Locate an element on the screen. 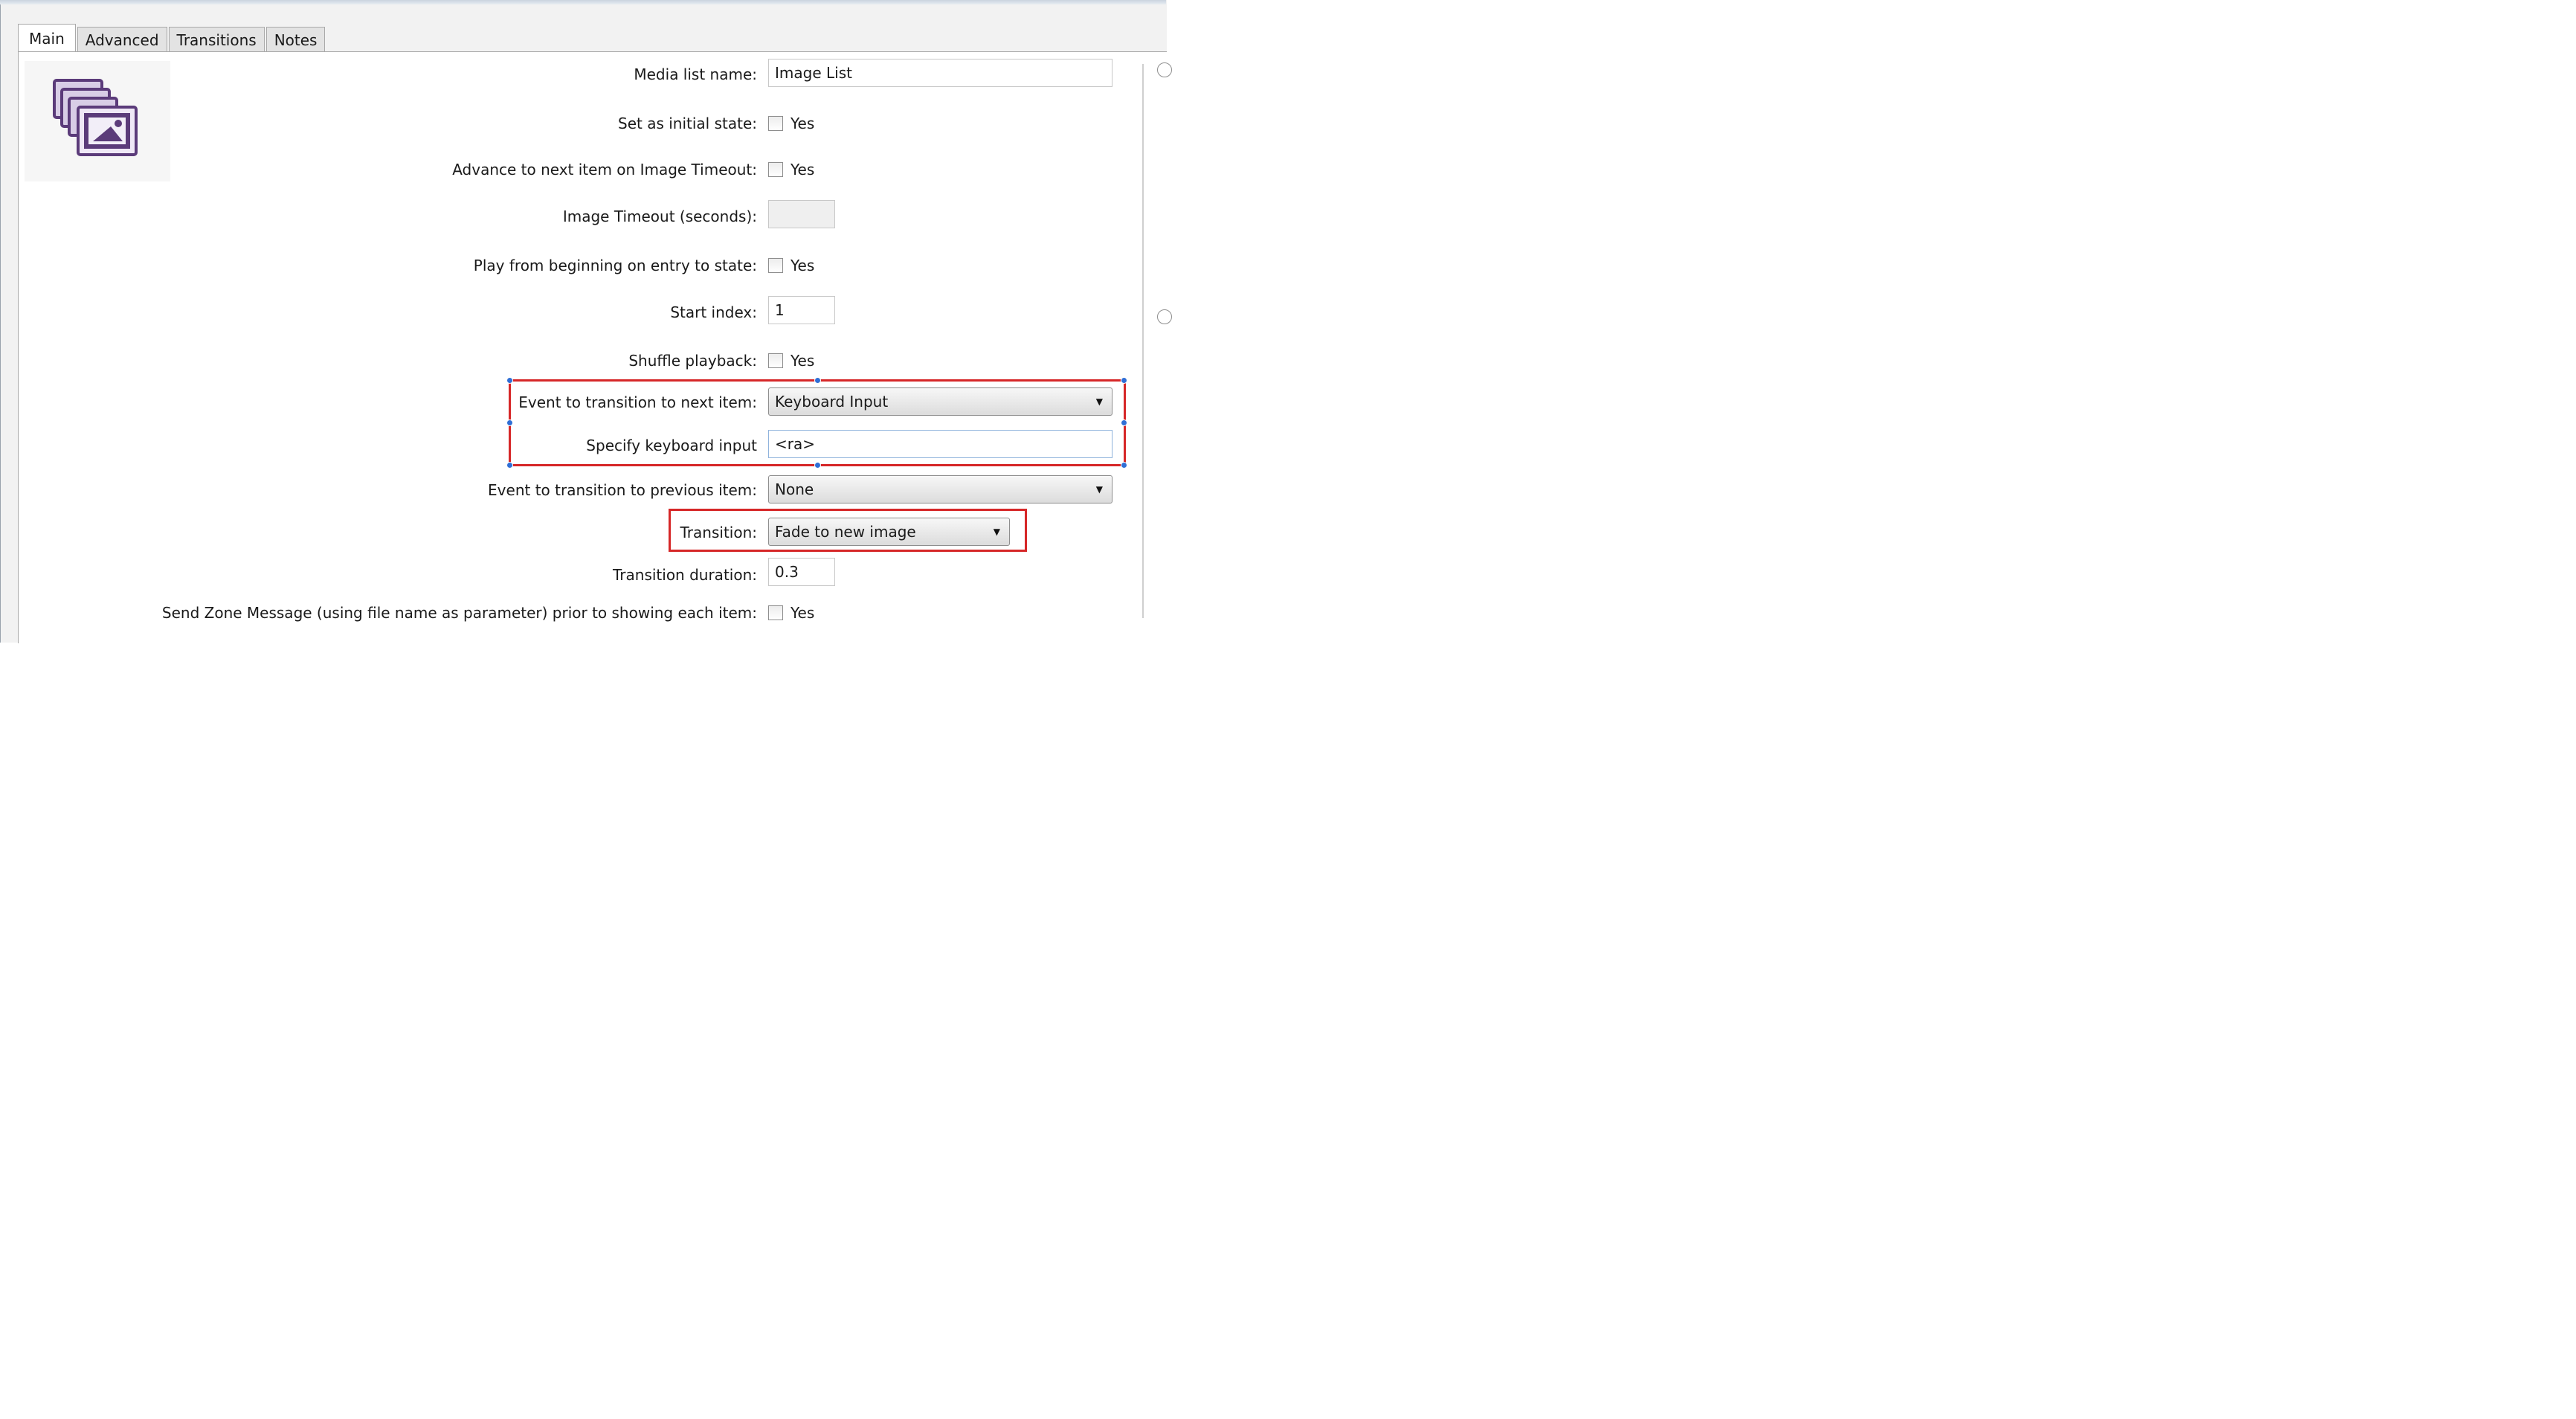  start-index-label: Start index: is located at coordinates (713, 312).